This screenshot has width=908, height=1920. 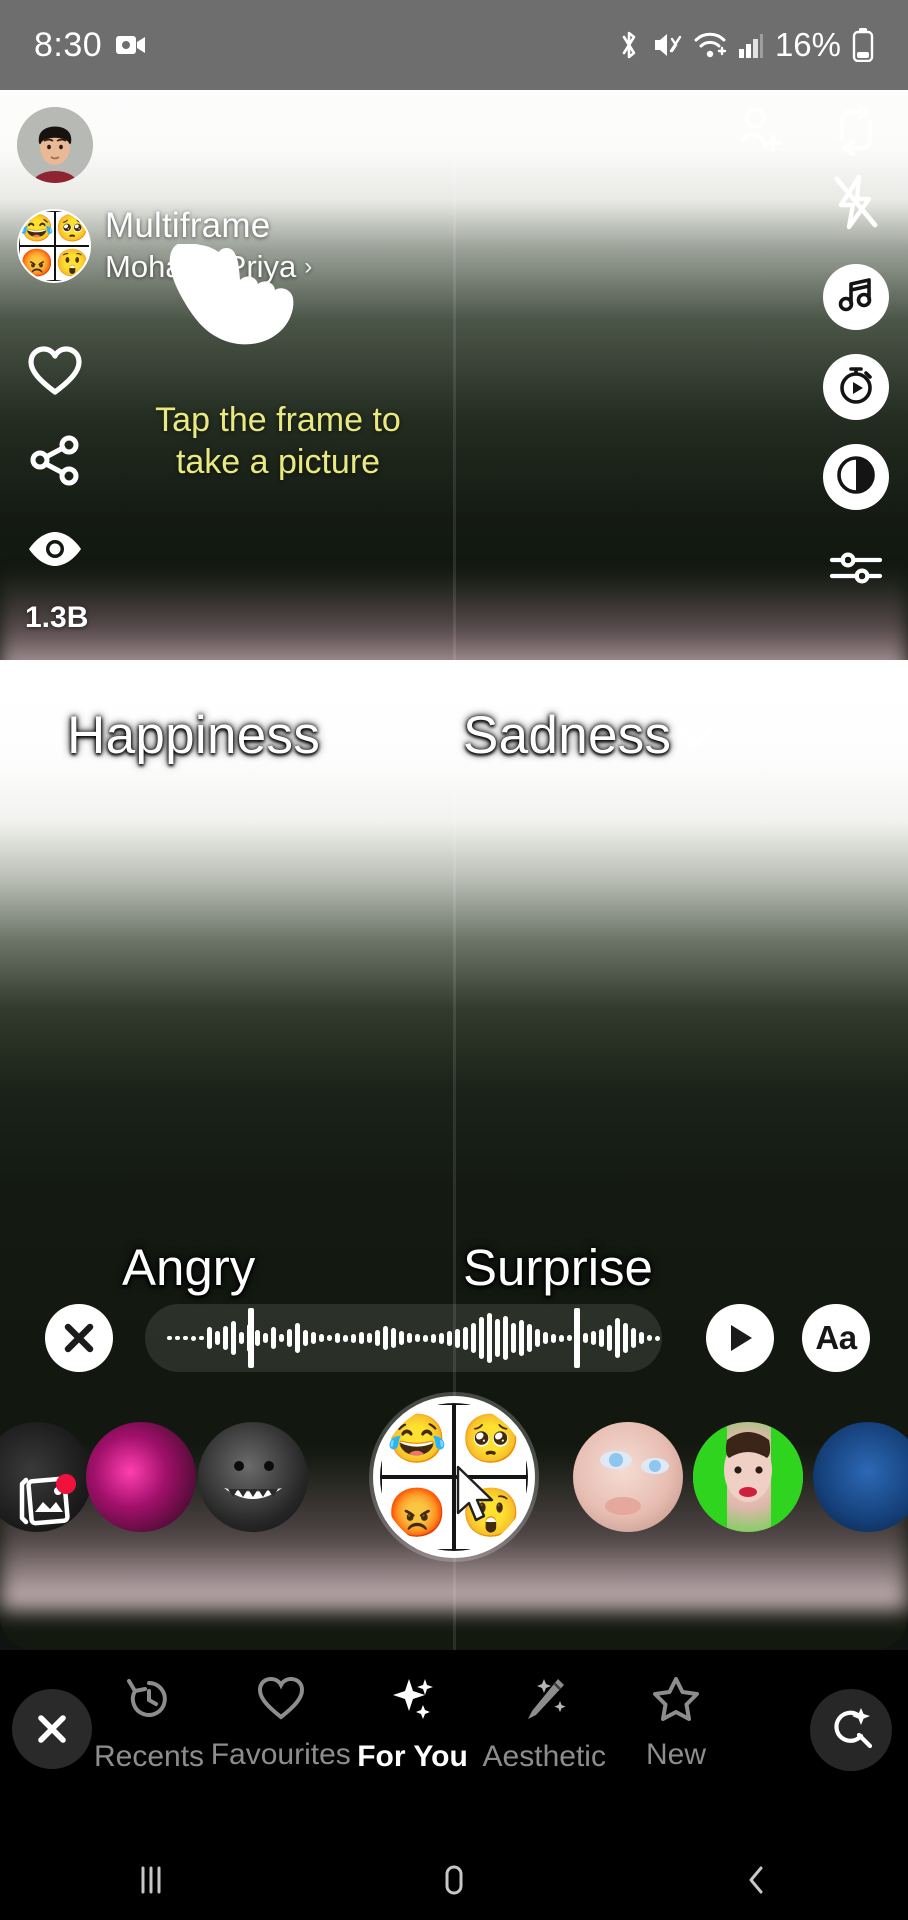 What do you see at coordinates (49, 1501) in the screenshot?
I see `gallery-button` at bounding box center [49, 1501].